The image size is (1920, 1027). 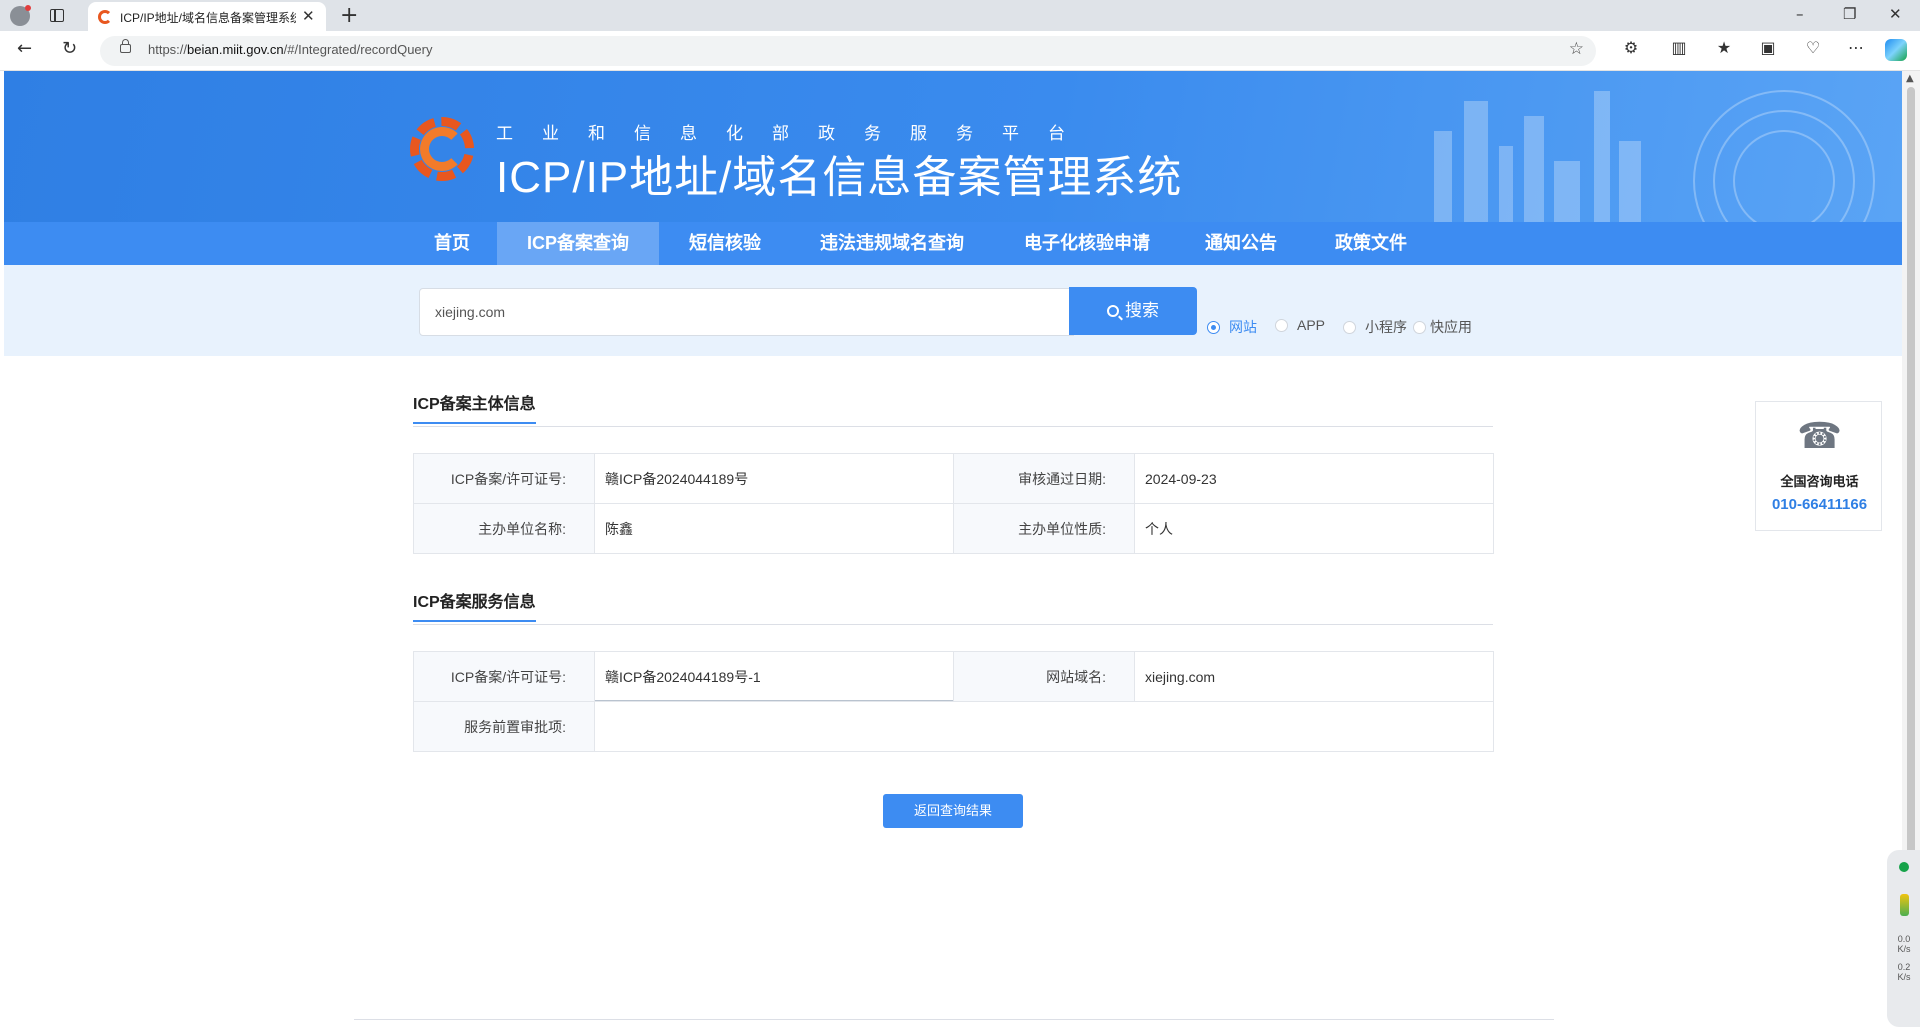 I want to click on license-label: ICP备案/许可证号:, so click(x=504, y=478).